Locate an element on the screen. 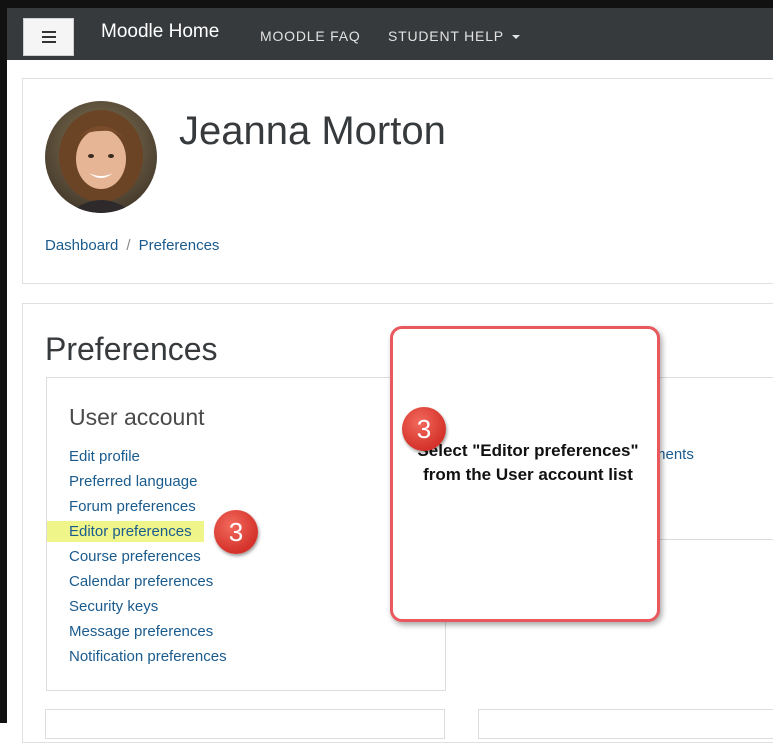 Image resolution: width=773 pixels, height=743 pixels. bottom-card-right is located at coordinates (625, 724).